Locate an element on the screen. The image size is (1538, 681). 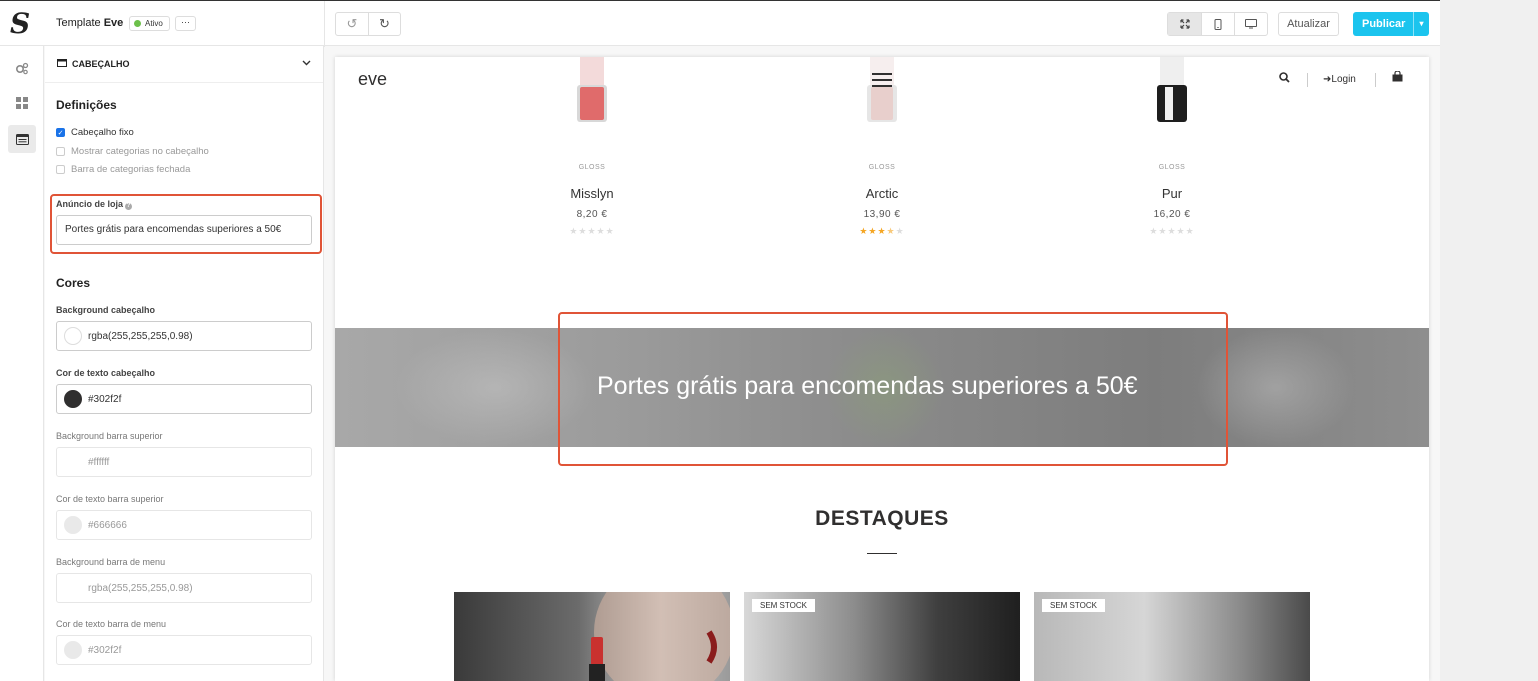
chevron-down-icon: ▾ is located at coordinates (1421, 24).